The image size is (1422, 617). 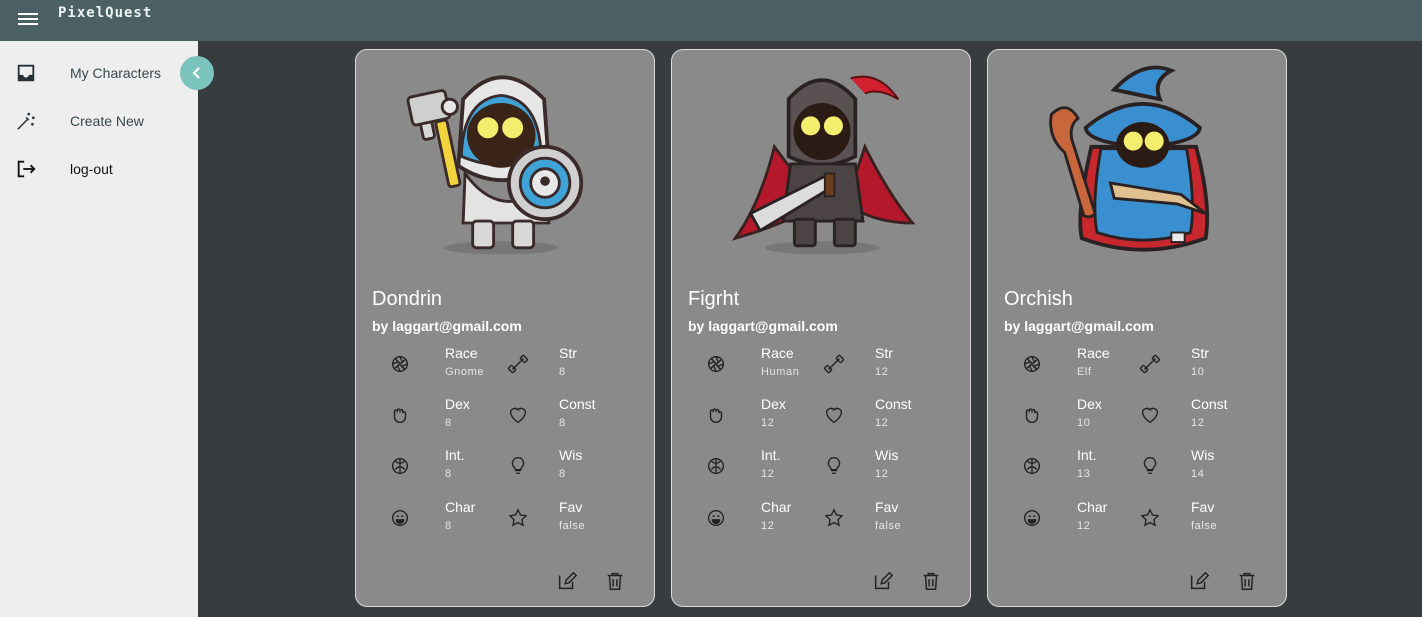 I want to click on sidebar: My Characters Create New log-out, so click(x=99, y=329).